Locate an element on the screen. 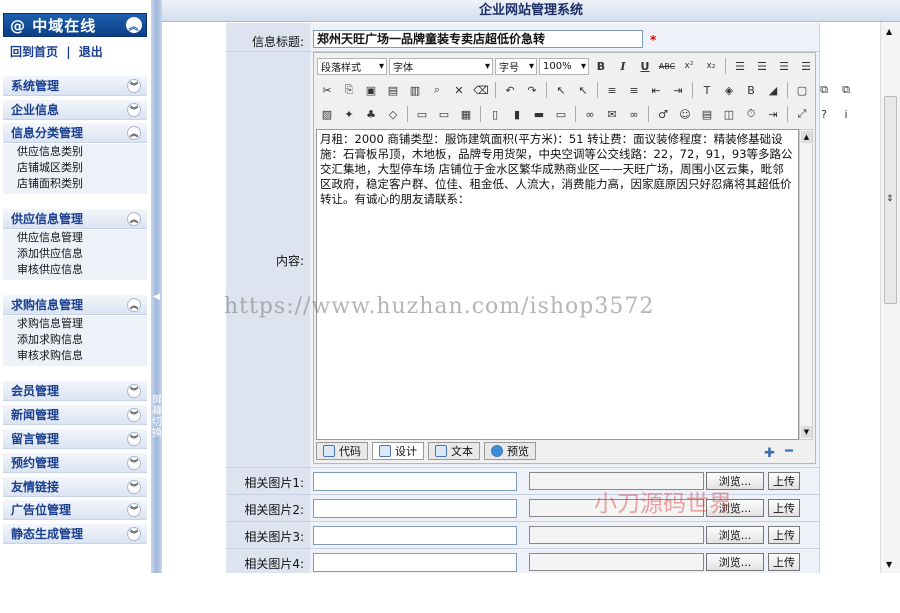  bold-icon: B is located at coordinates (601, 66).